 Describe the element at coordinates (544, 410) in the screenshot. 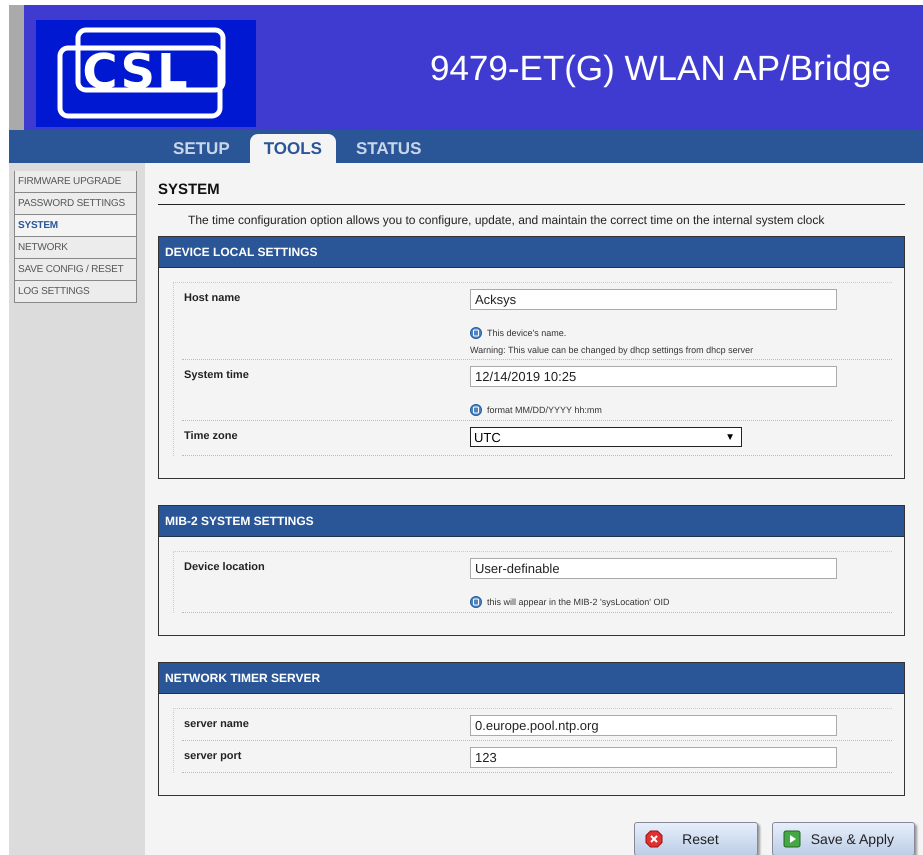

I see `help-text: format MM/DD/YYYY hh:mm` at that location.